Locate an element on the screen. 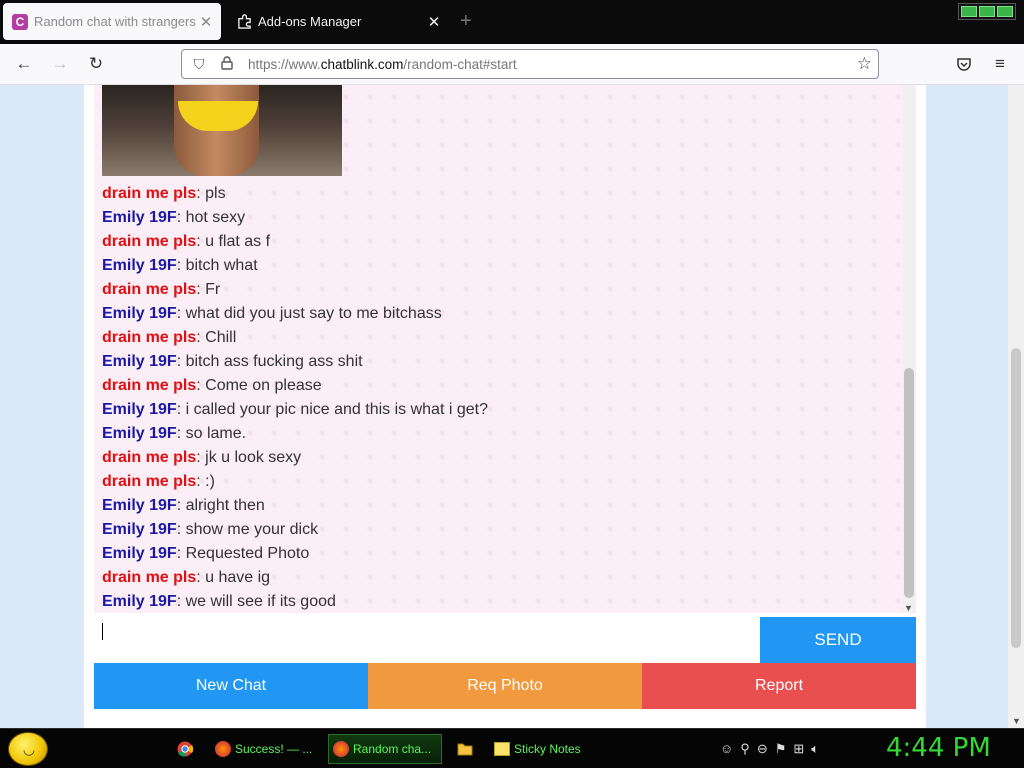 The width and height of the screenshot is (1024, 768). action-buttons: New Chat Req Photo Report is located at coordinates (505, 686).